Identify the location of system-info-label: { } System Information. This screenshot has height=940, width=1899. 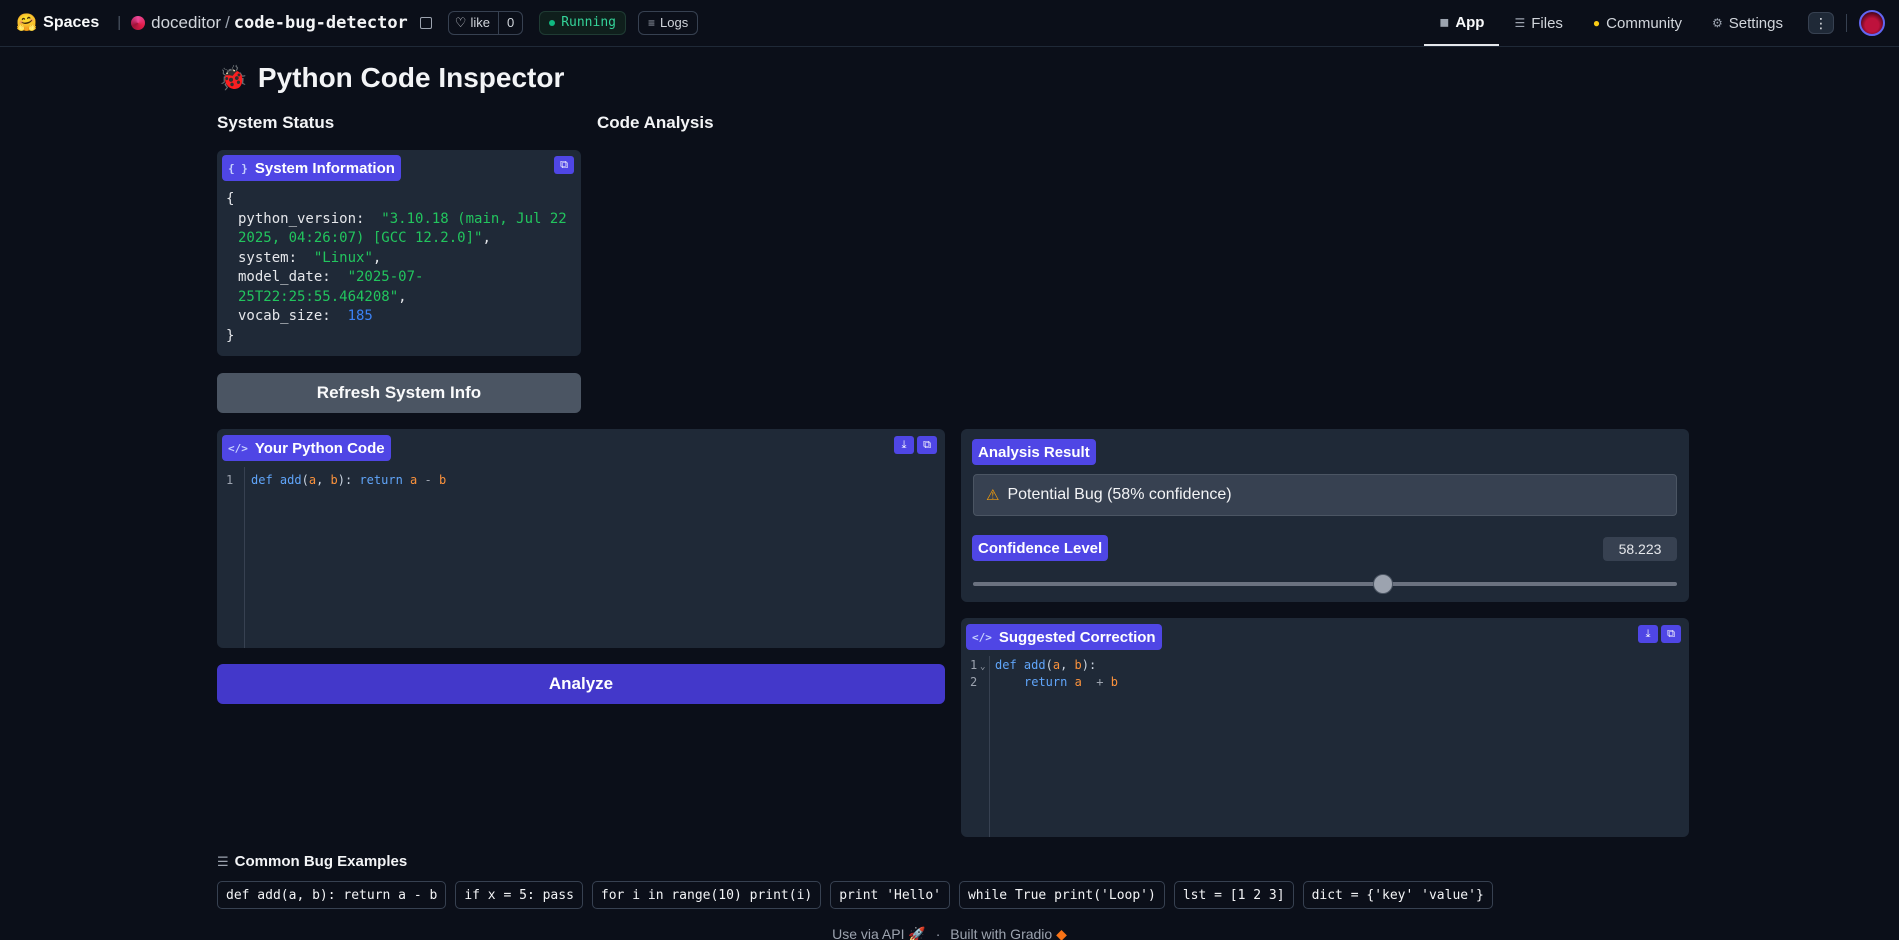
(311, 168).